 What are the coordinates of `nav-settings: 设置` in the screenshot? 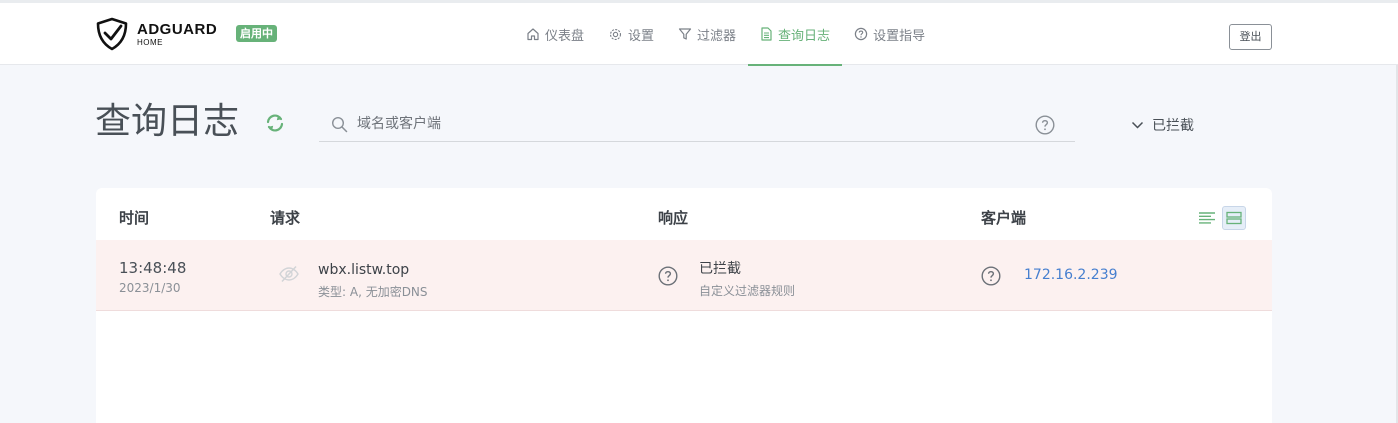 It's located at (631, 34).